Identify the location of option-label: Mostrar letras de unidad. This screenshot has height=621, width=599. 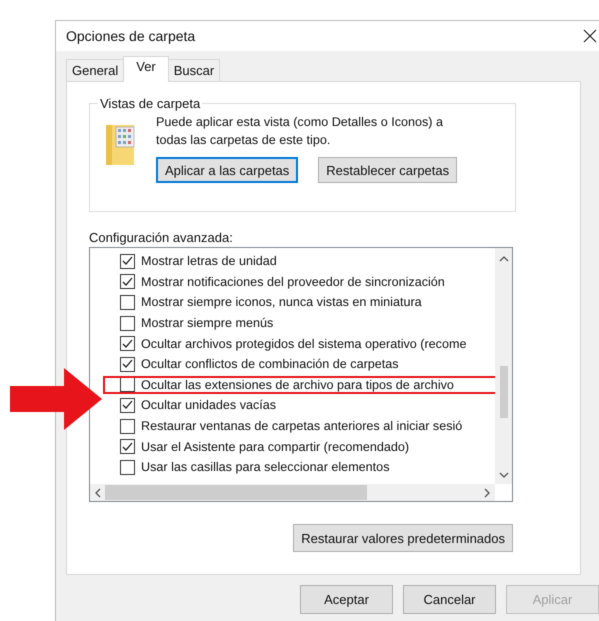
(209, 261).